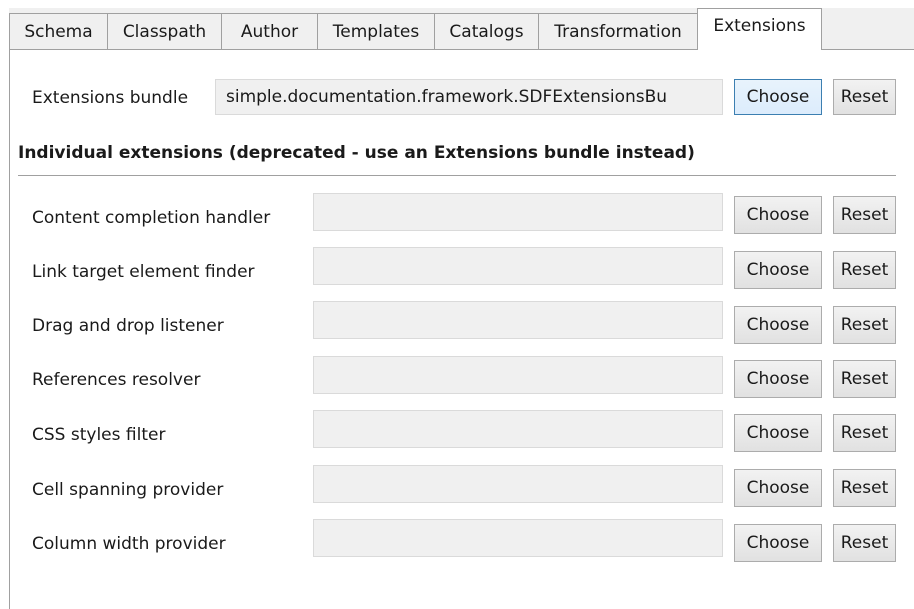 The width and height of the screenshot is (914, 609). Describe the element at coordinates (486, 31) in the screenshot. I see `tab-catalogs: Catalogs` at that location.